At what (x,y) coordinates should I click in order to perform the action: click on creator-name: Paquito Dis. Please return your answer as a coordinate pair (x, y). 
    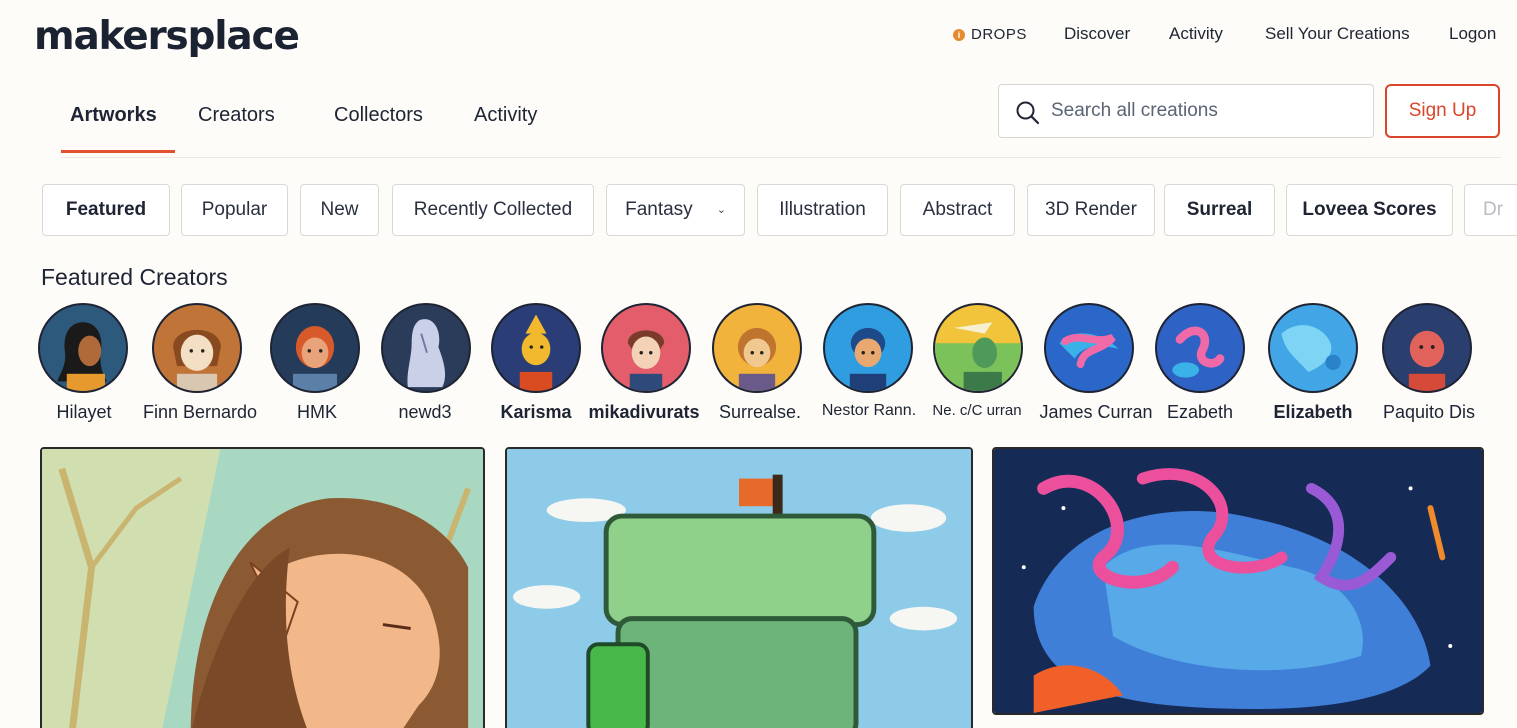
    Looking at the image, I should click on (1429, 412).